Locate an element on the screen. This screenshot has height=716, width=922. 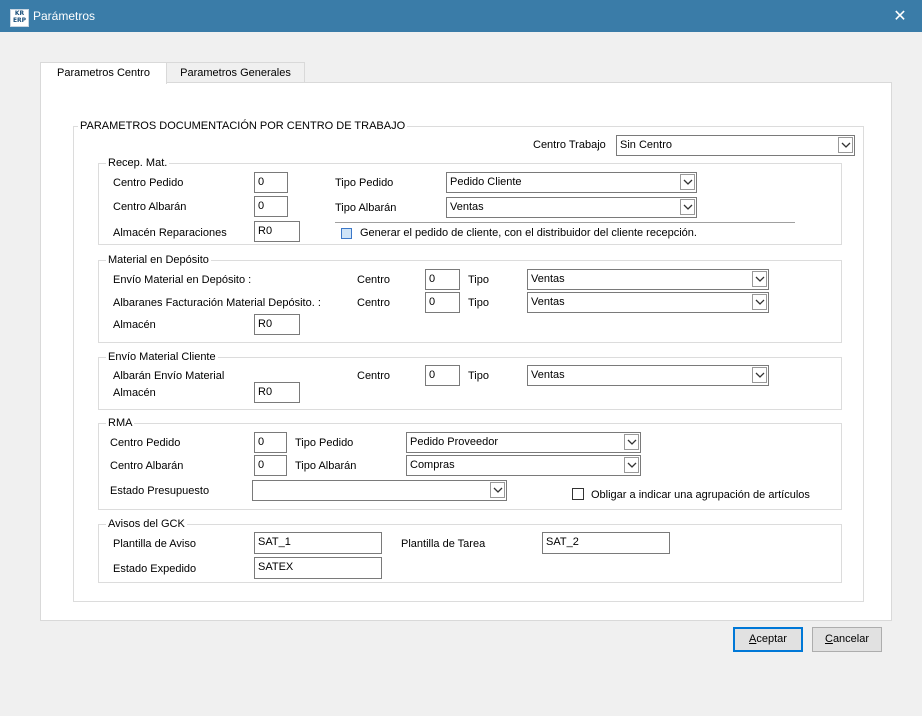
envio-tipo-select: Ventas is located at coordinates (648, 279).